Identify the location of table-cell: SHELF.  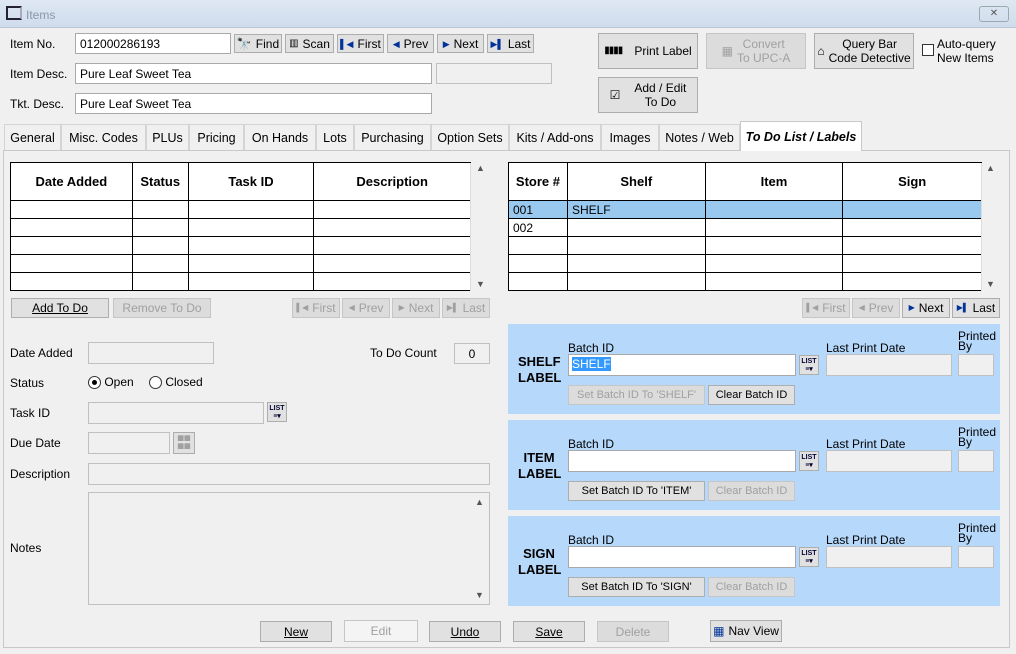
(636, 209).